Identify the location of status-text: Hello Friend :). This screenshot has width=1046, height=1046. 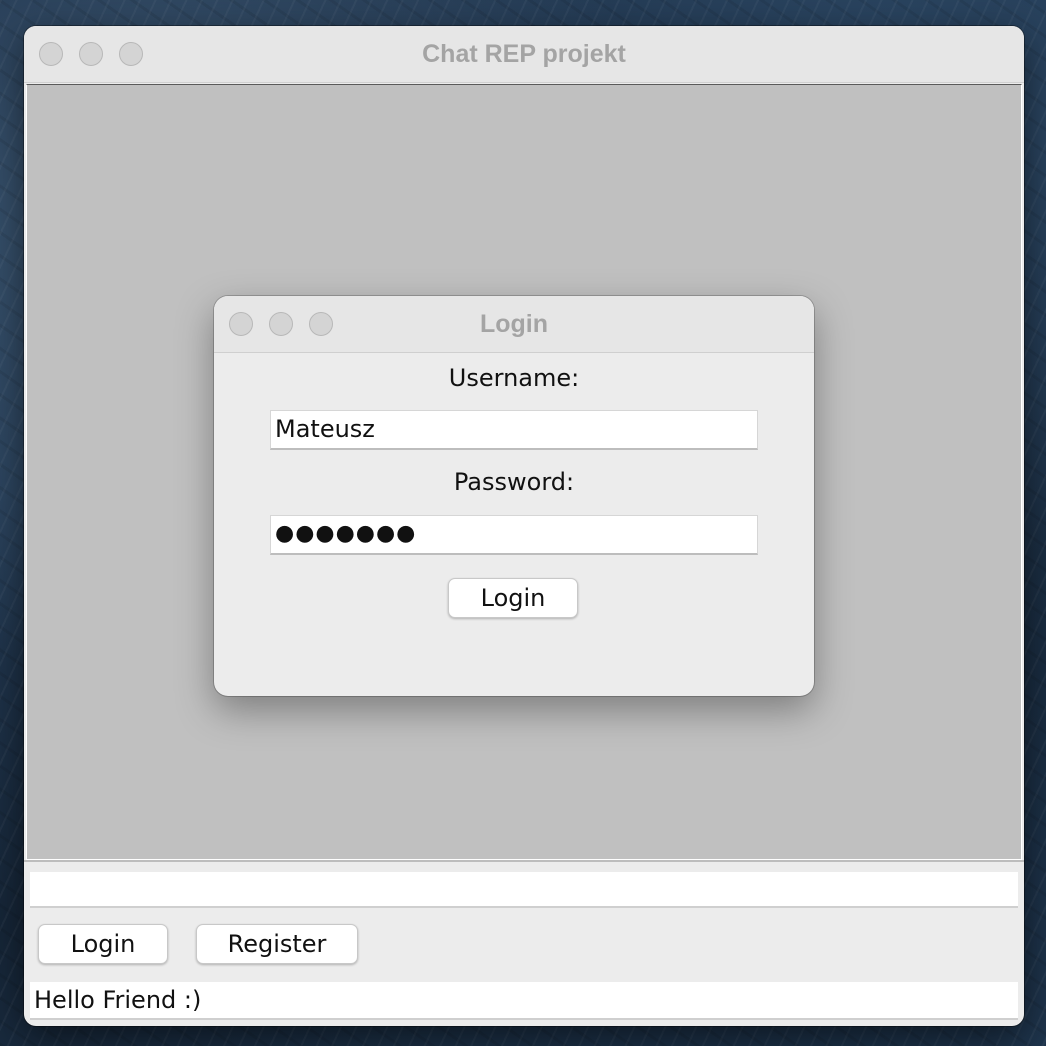
(524, 1001).